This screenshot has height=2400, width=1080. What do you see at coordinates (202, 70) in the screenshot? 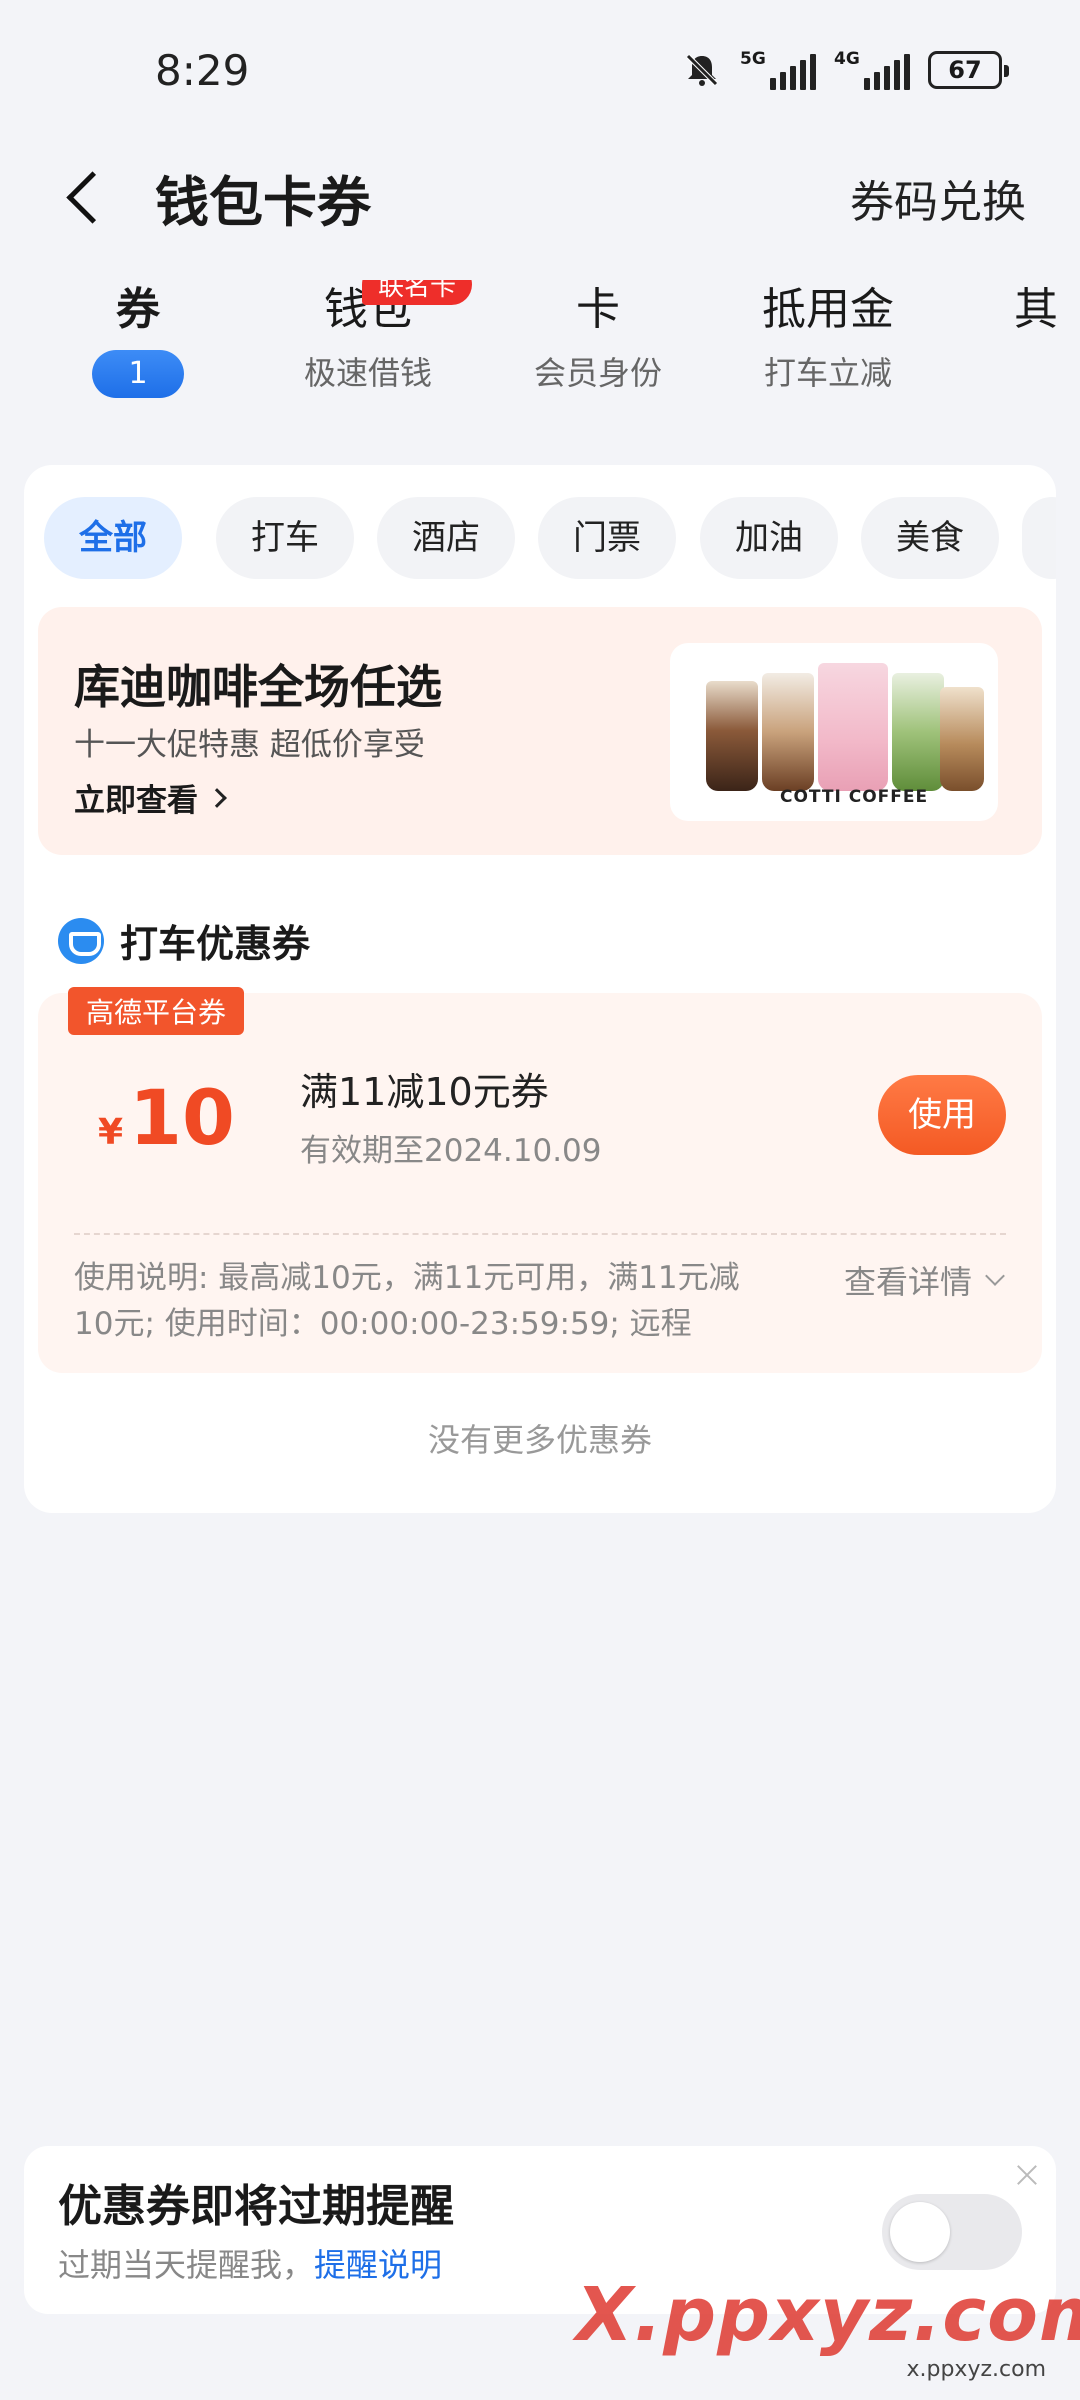
I see `status-time: 8:29` at bounding box center [202, 70].